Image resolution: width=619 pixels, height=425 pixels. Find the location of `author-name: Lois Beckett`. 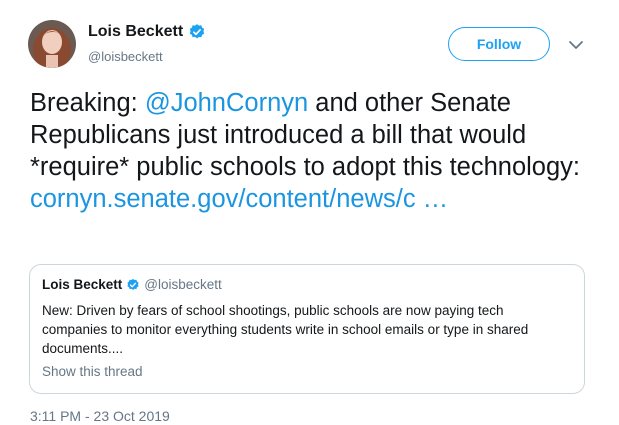

author-name: Lois Beckett is located at coordinates (135, 32).